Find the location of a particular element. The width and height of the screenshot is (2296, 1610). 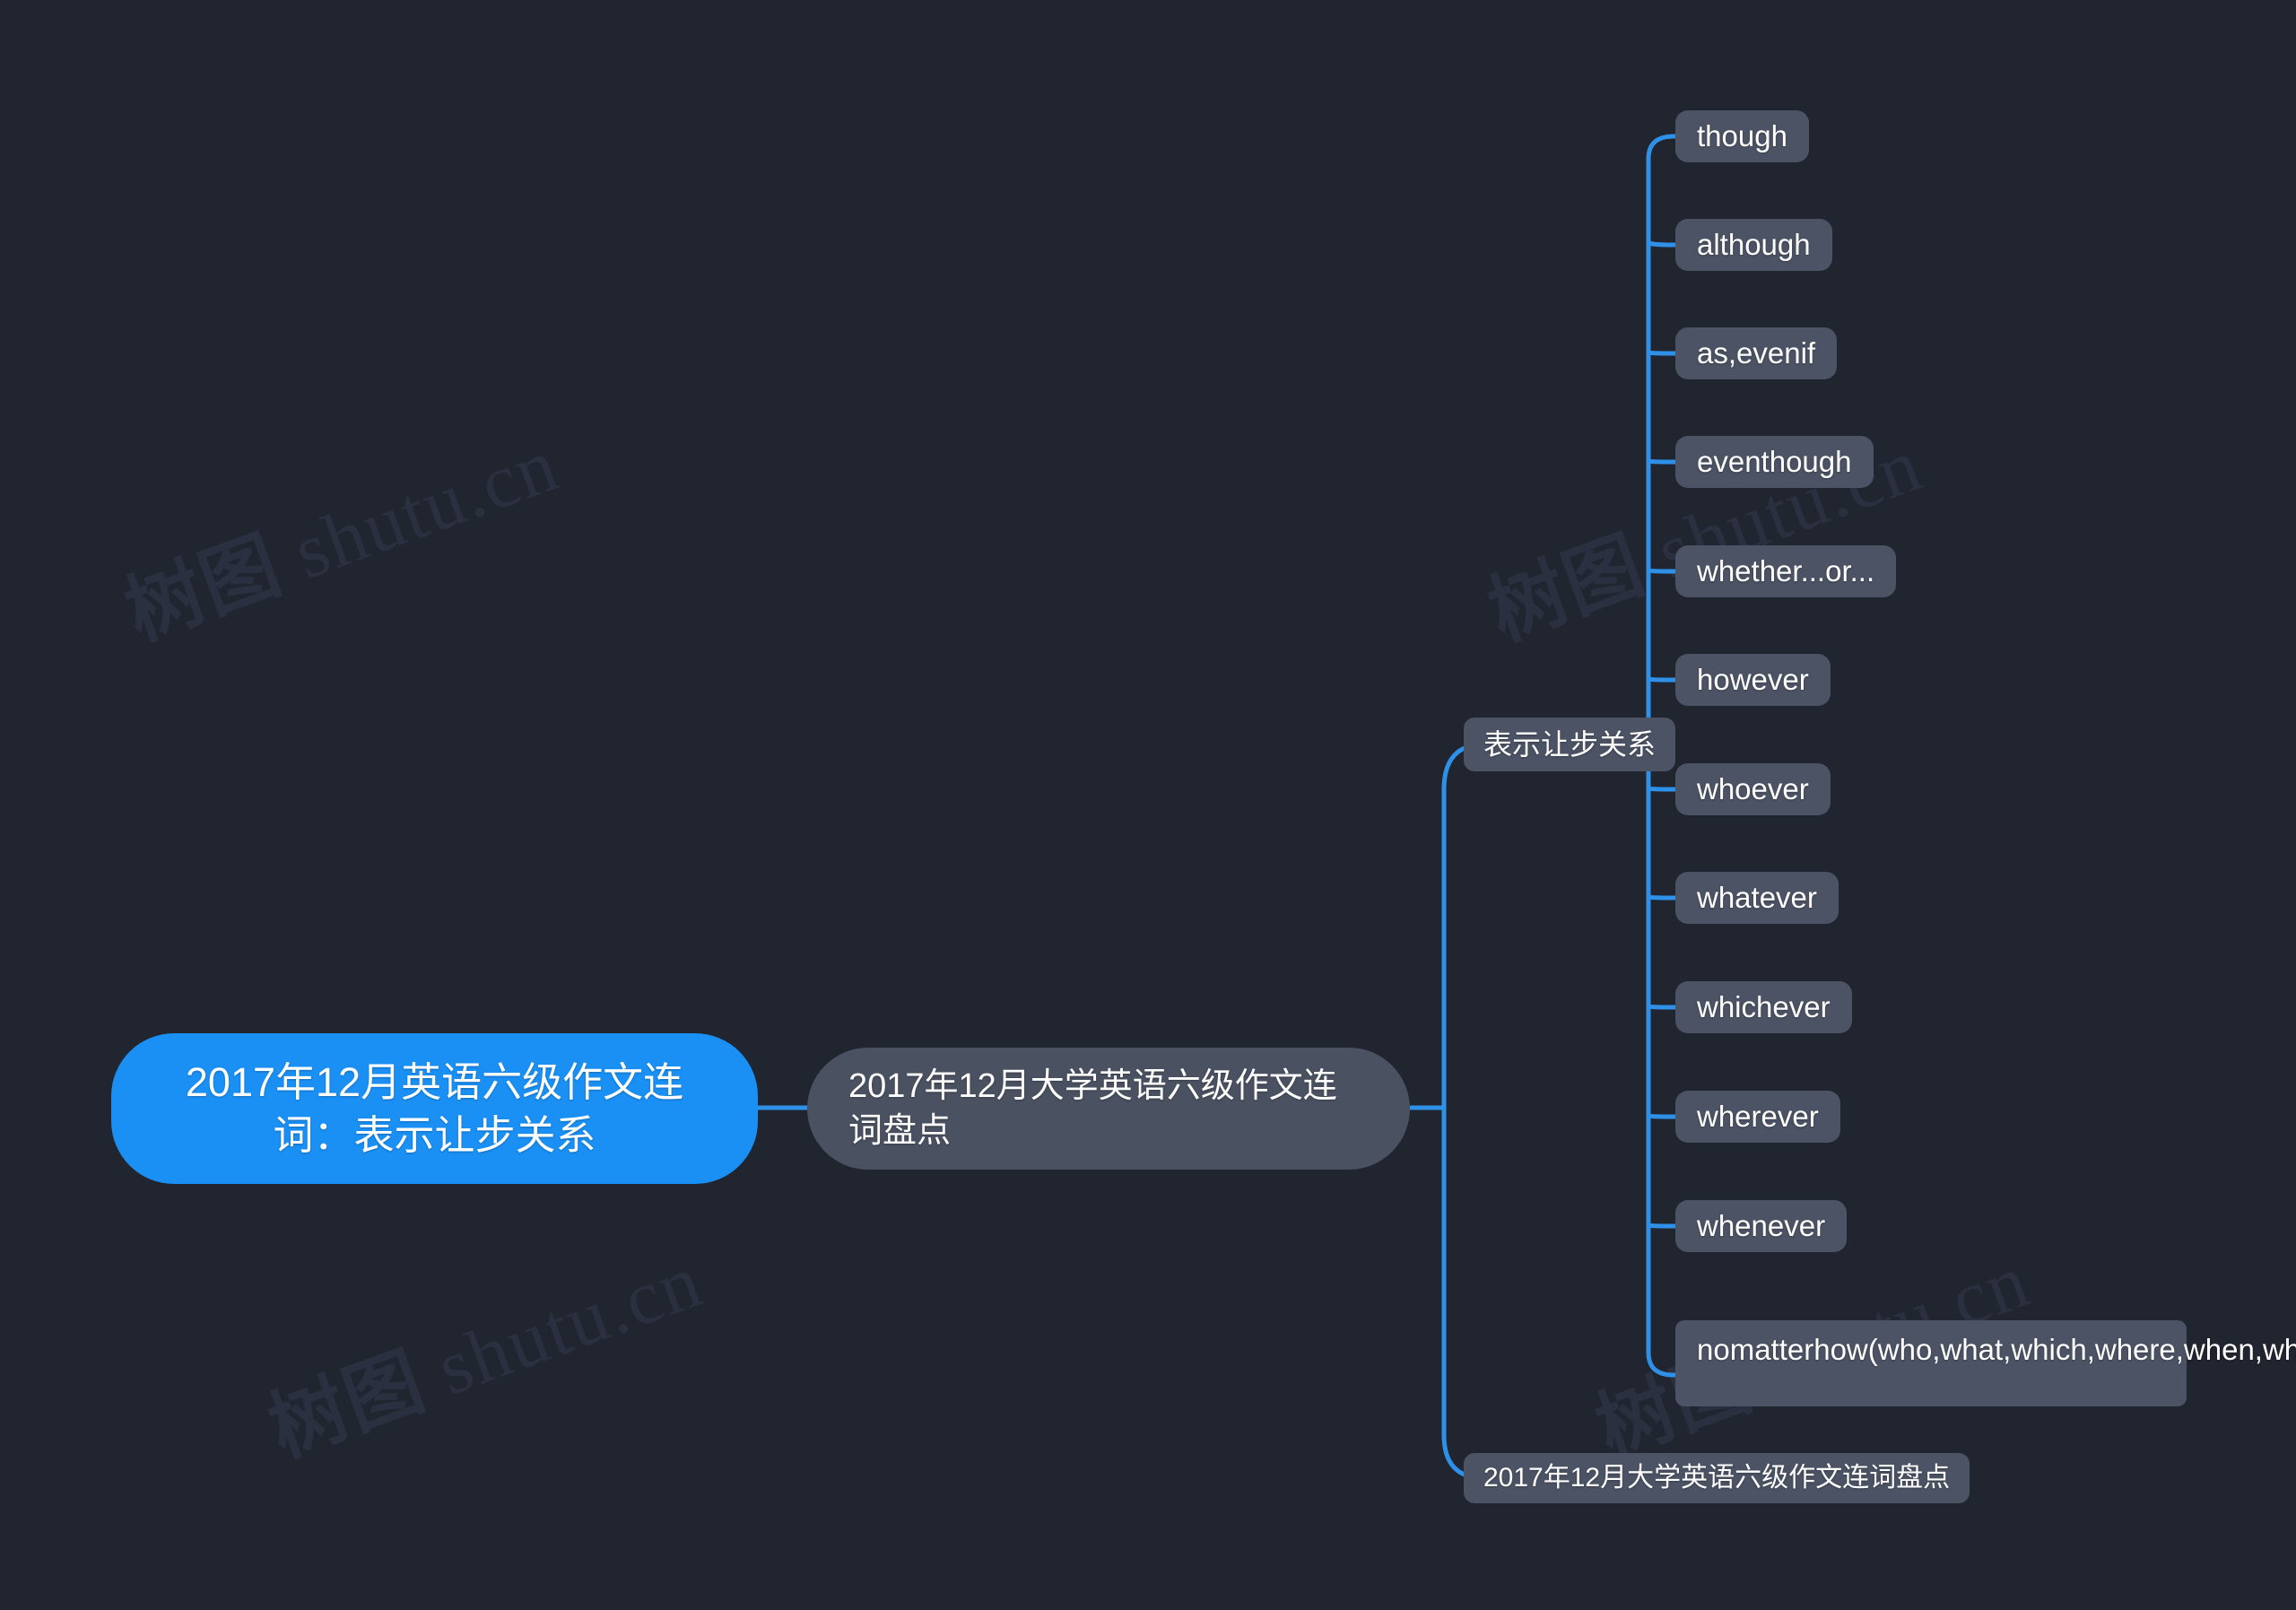

leaf-node-label: whatever is located at coordinates (1757, 898).